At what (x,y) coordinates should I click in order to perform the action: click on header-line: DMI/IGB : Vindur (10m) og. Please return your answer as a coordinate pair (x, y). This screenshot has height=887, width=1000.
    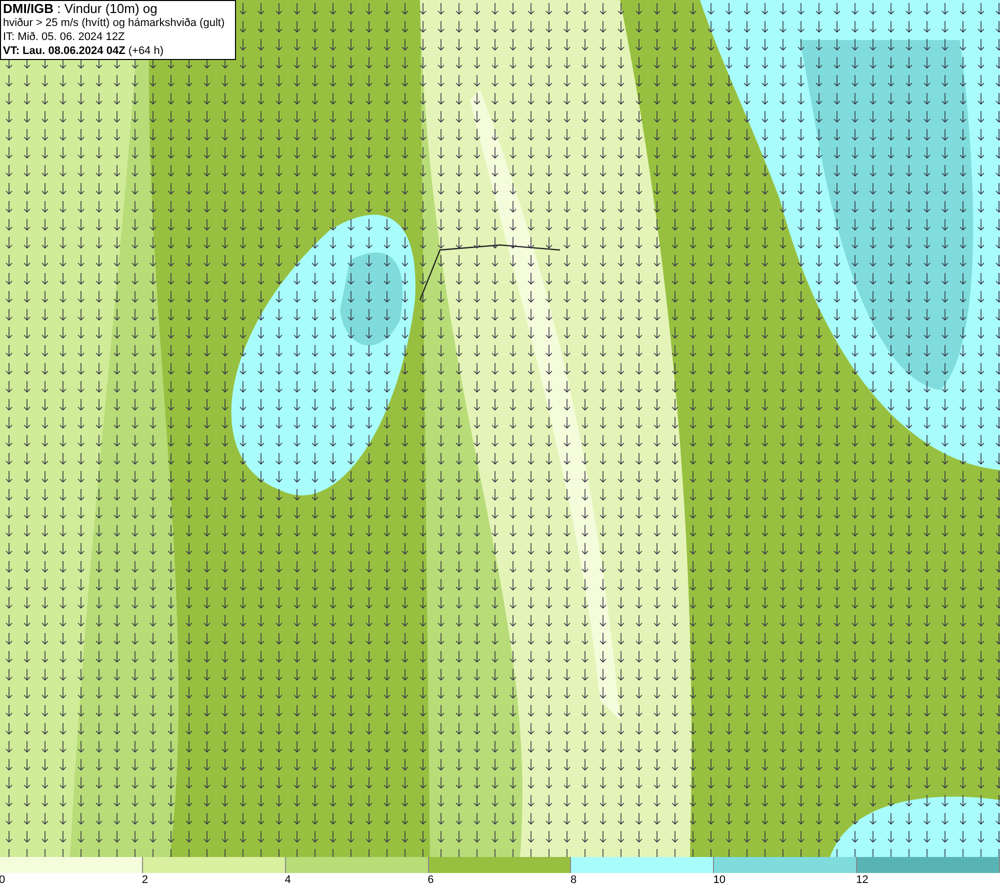
    Looking at the image, I should click on (80, 9).